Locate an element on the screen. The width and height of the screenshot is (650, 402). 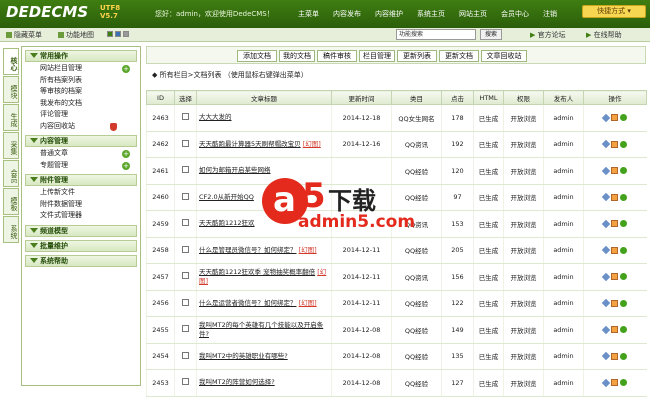
sidebar-section: 系统帮助 is located at coordinates (81, 260).